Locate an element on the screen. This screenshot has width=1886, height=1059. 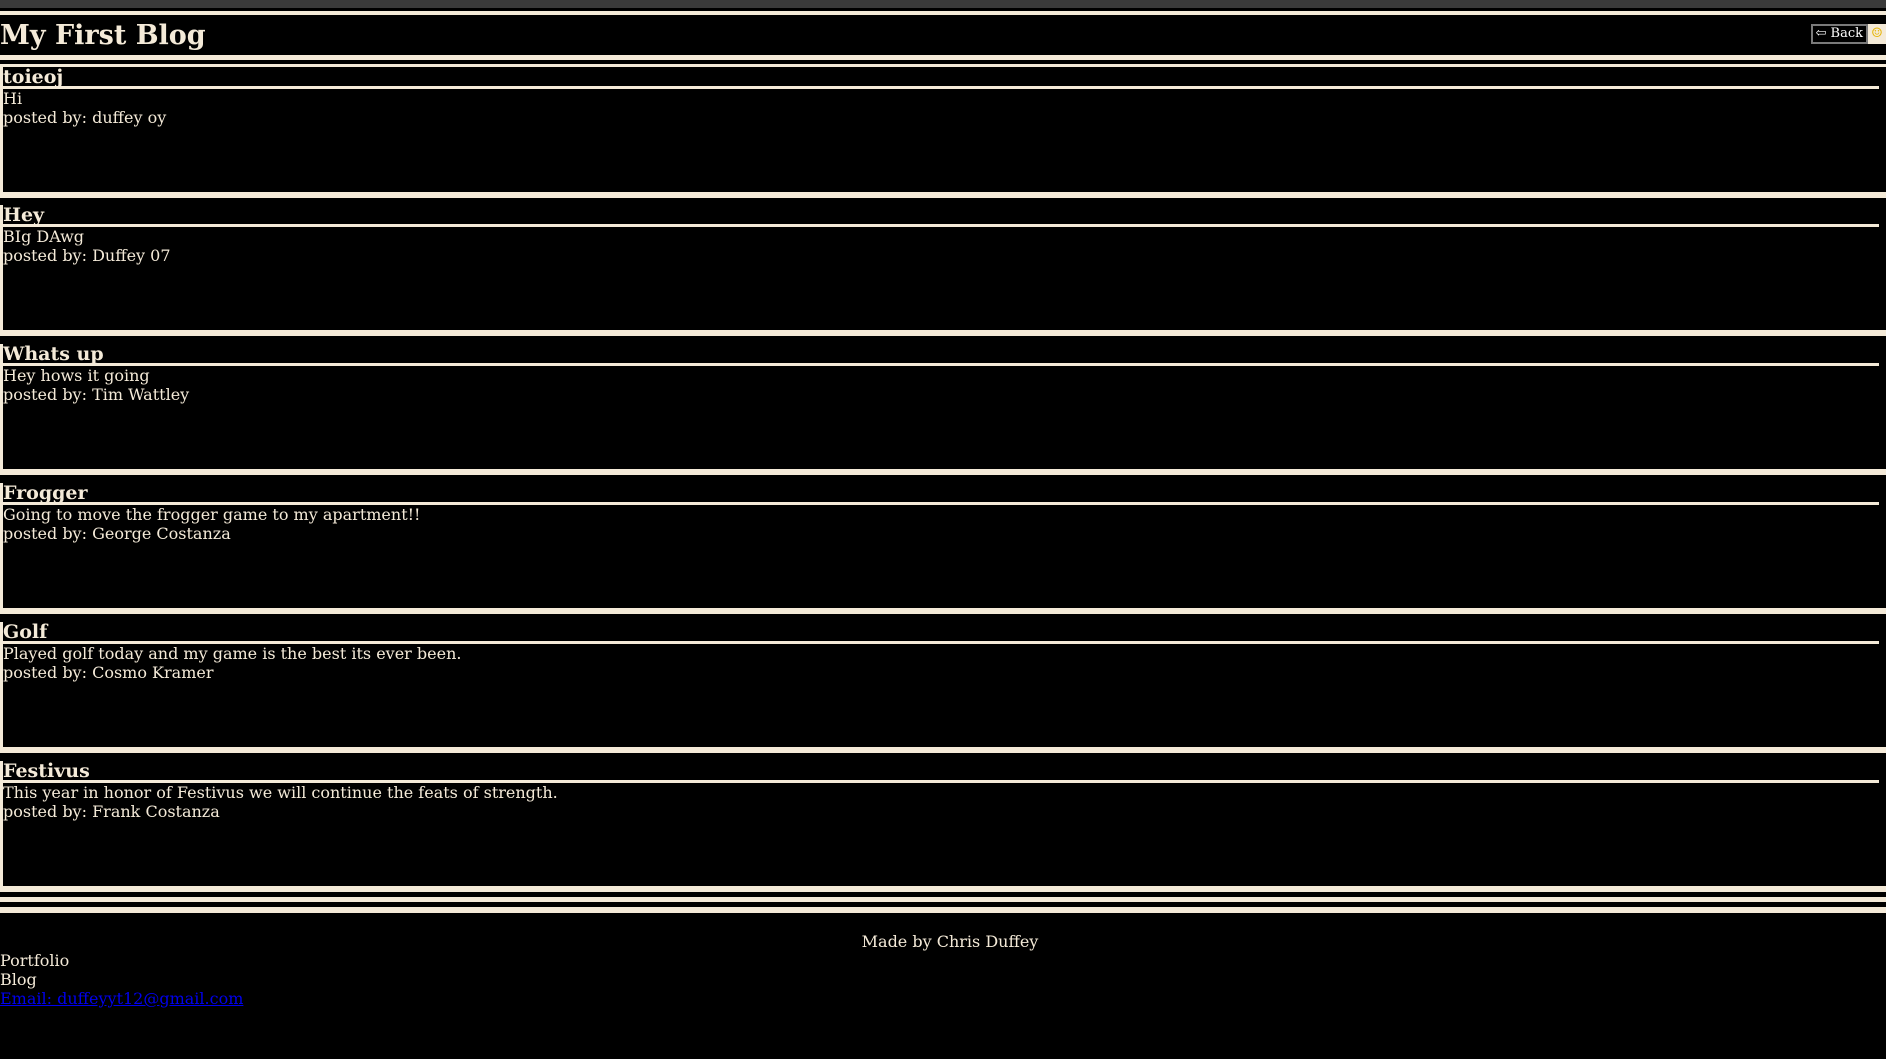
post-title: Whats up is located at coordinates (941, 355).